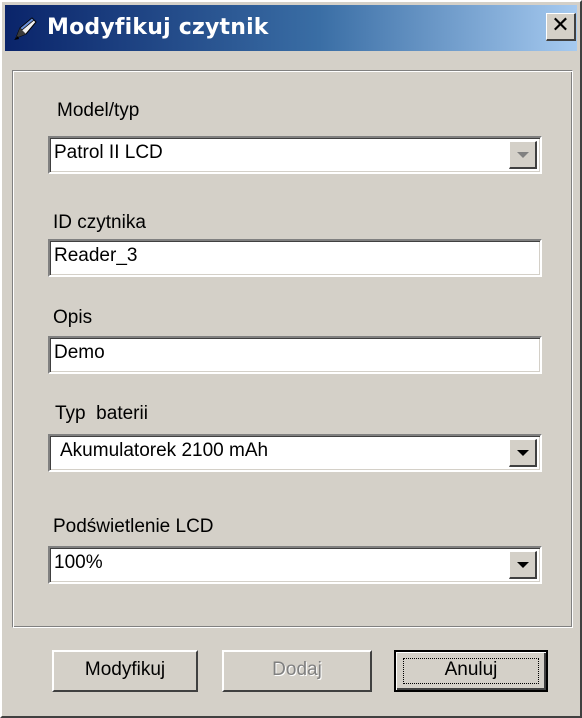  What do you see at coordinates (291, 28) in the screenshot?
I see `title-bar: Modyfikuj czytnik ✕` at bounding box center [291, 28].